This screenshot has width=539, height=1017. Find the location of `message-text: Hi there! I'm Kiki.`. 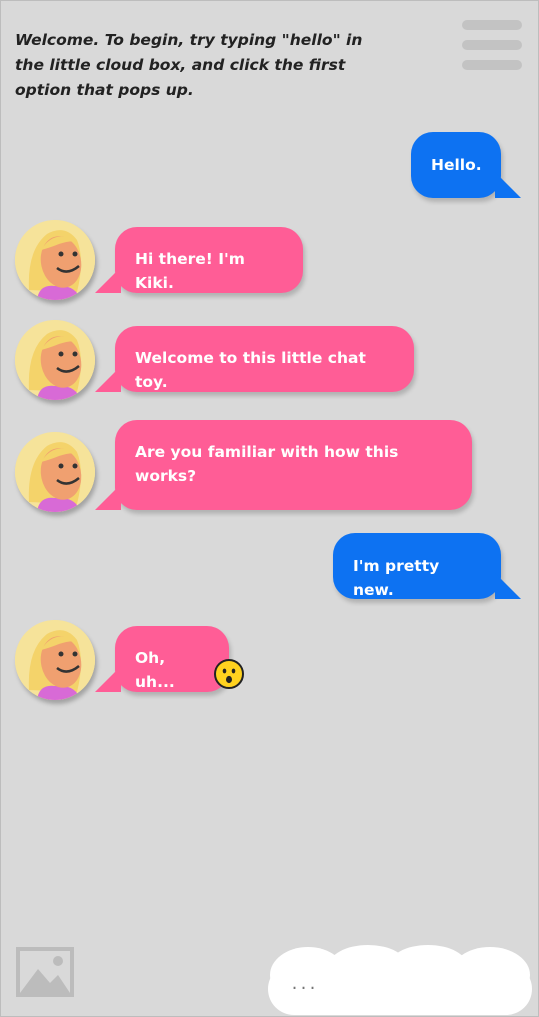

message-text: Hi there! I'm Kiki. is located at coordinates (190, 271).